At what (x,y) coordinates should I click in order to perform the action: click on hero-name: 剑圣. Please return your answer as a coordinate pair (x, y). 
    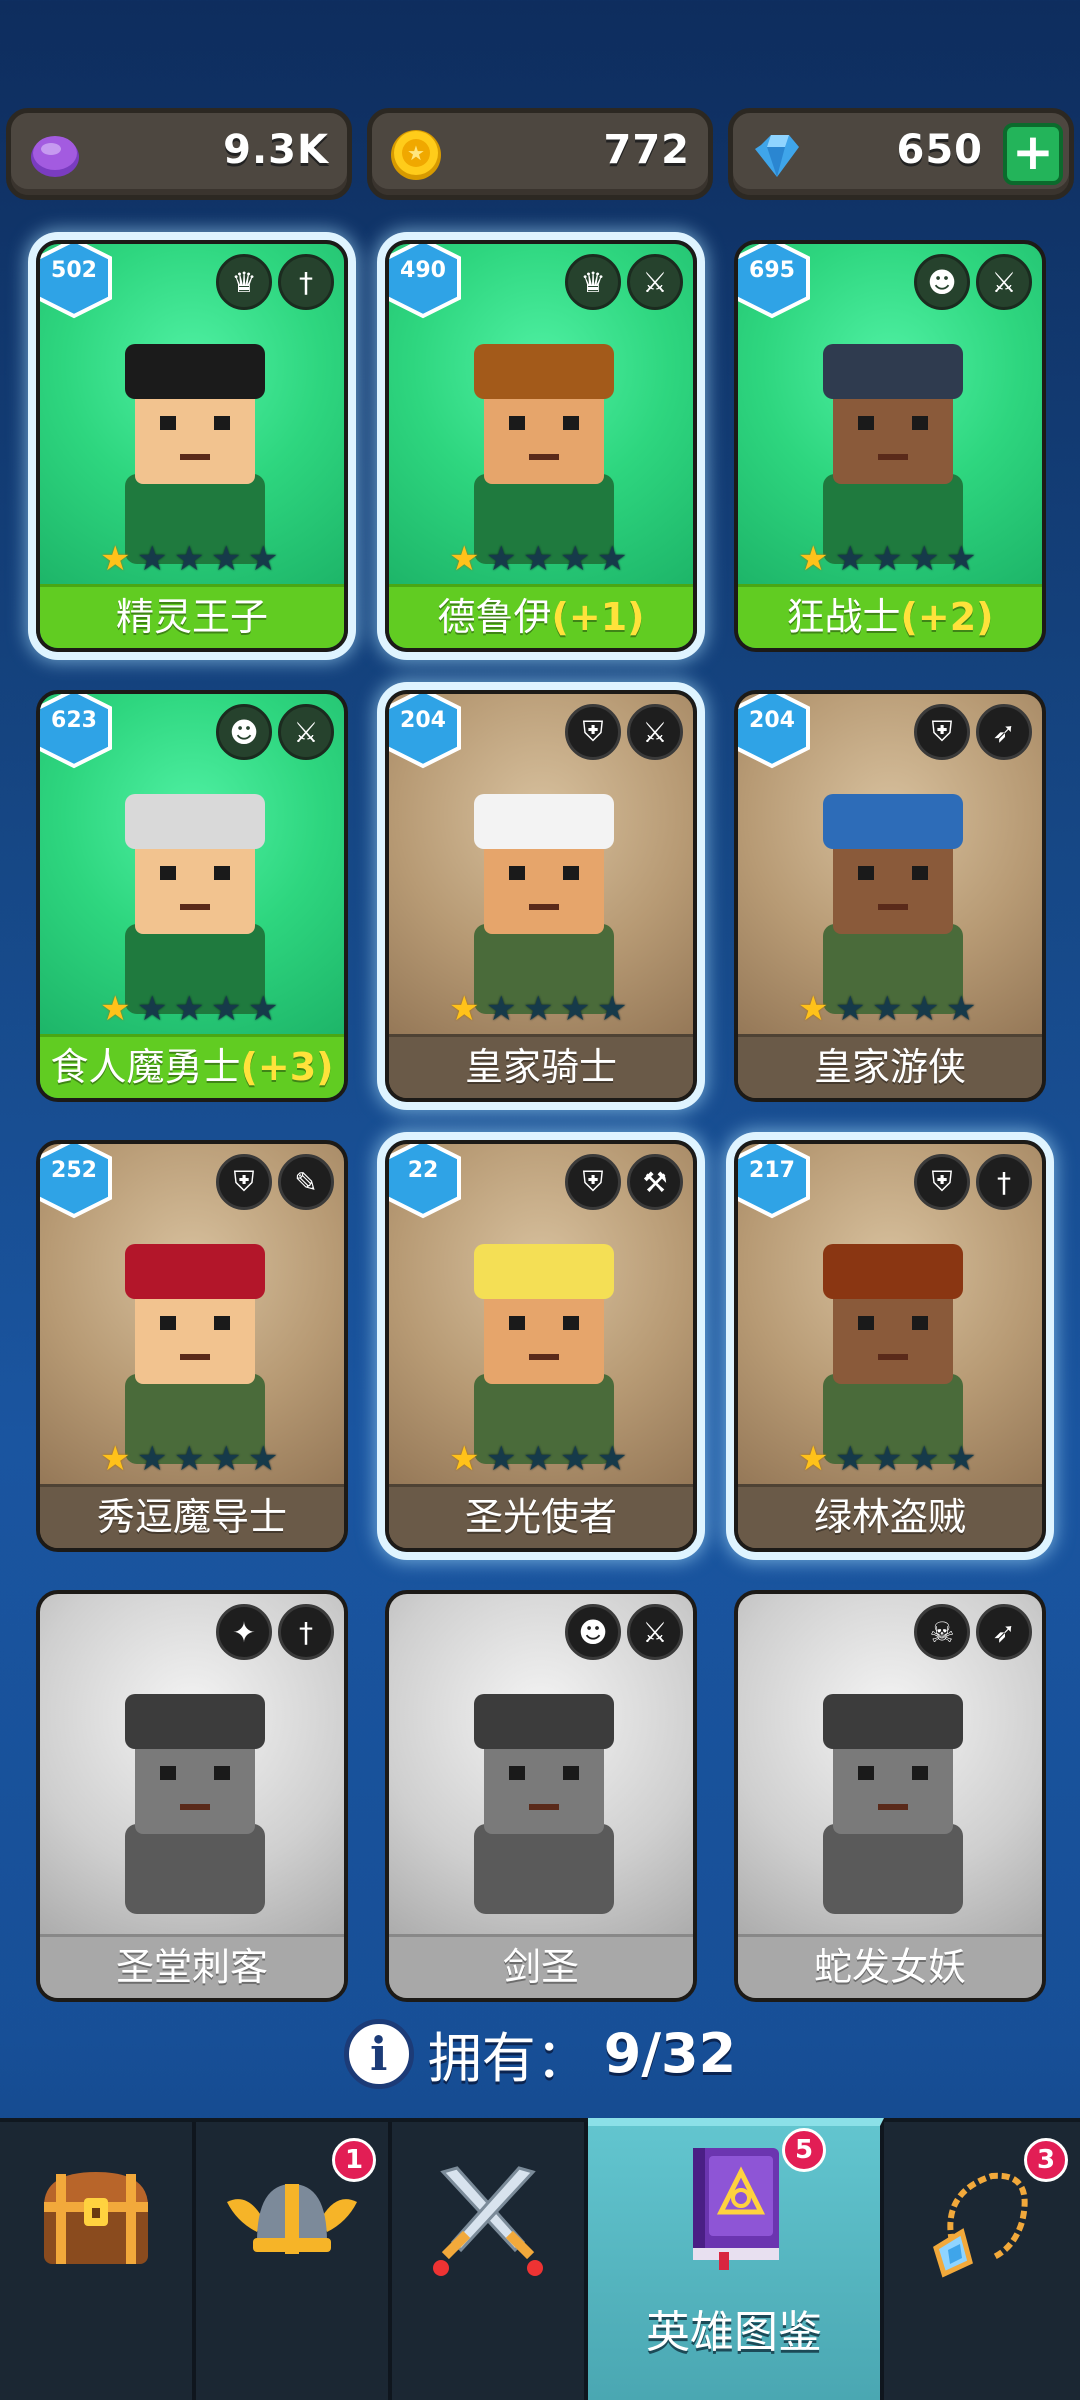
    Looking at the image, I should click on (540, 1967).